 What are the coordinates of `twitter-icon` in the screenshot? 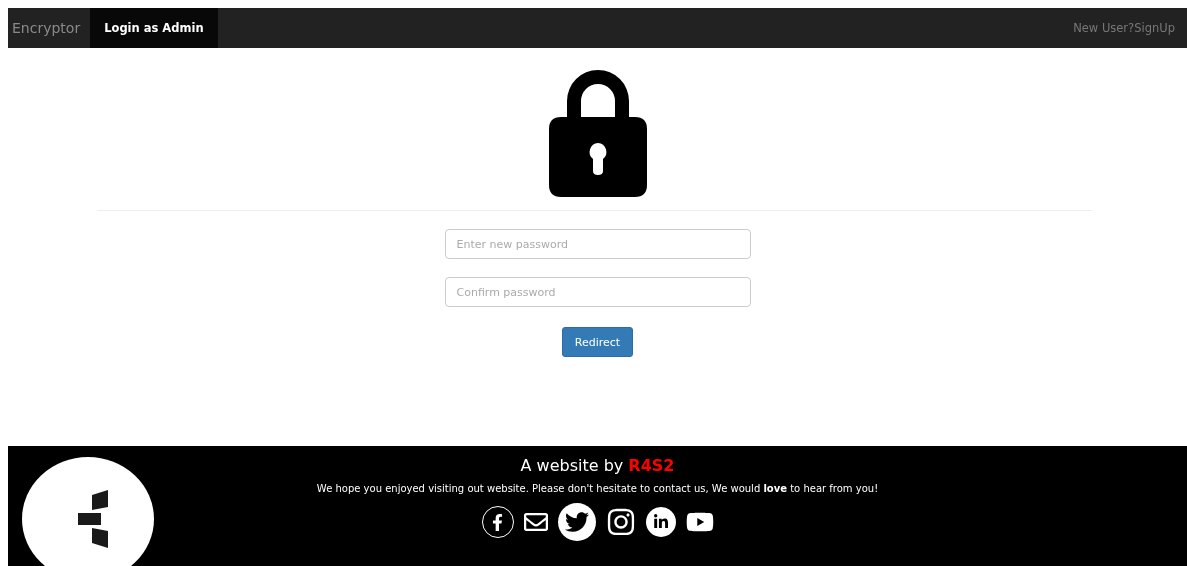 It's located at (576, 522).